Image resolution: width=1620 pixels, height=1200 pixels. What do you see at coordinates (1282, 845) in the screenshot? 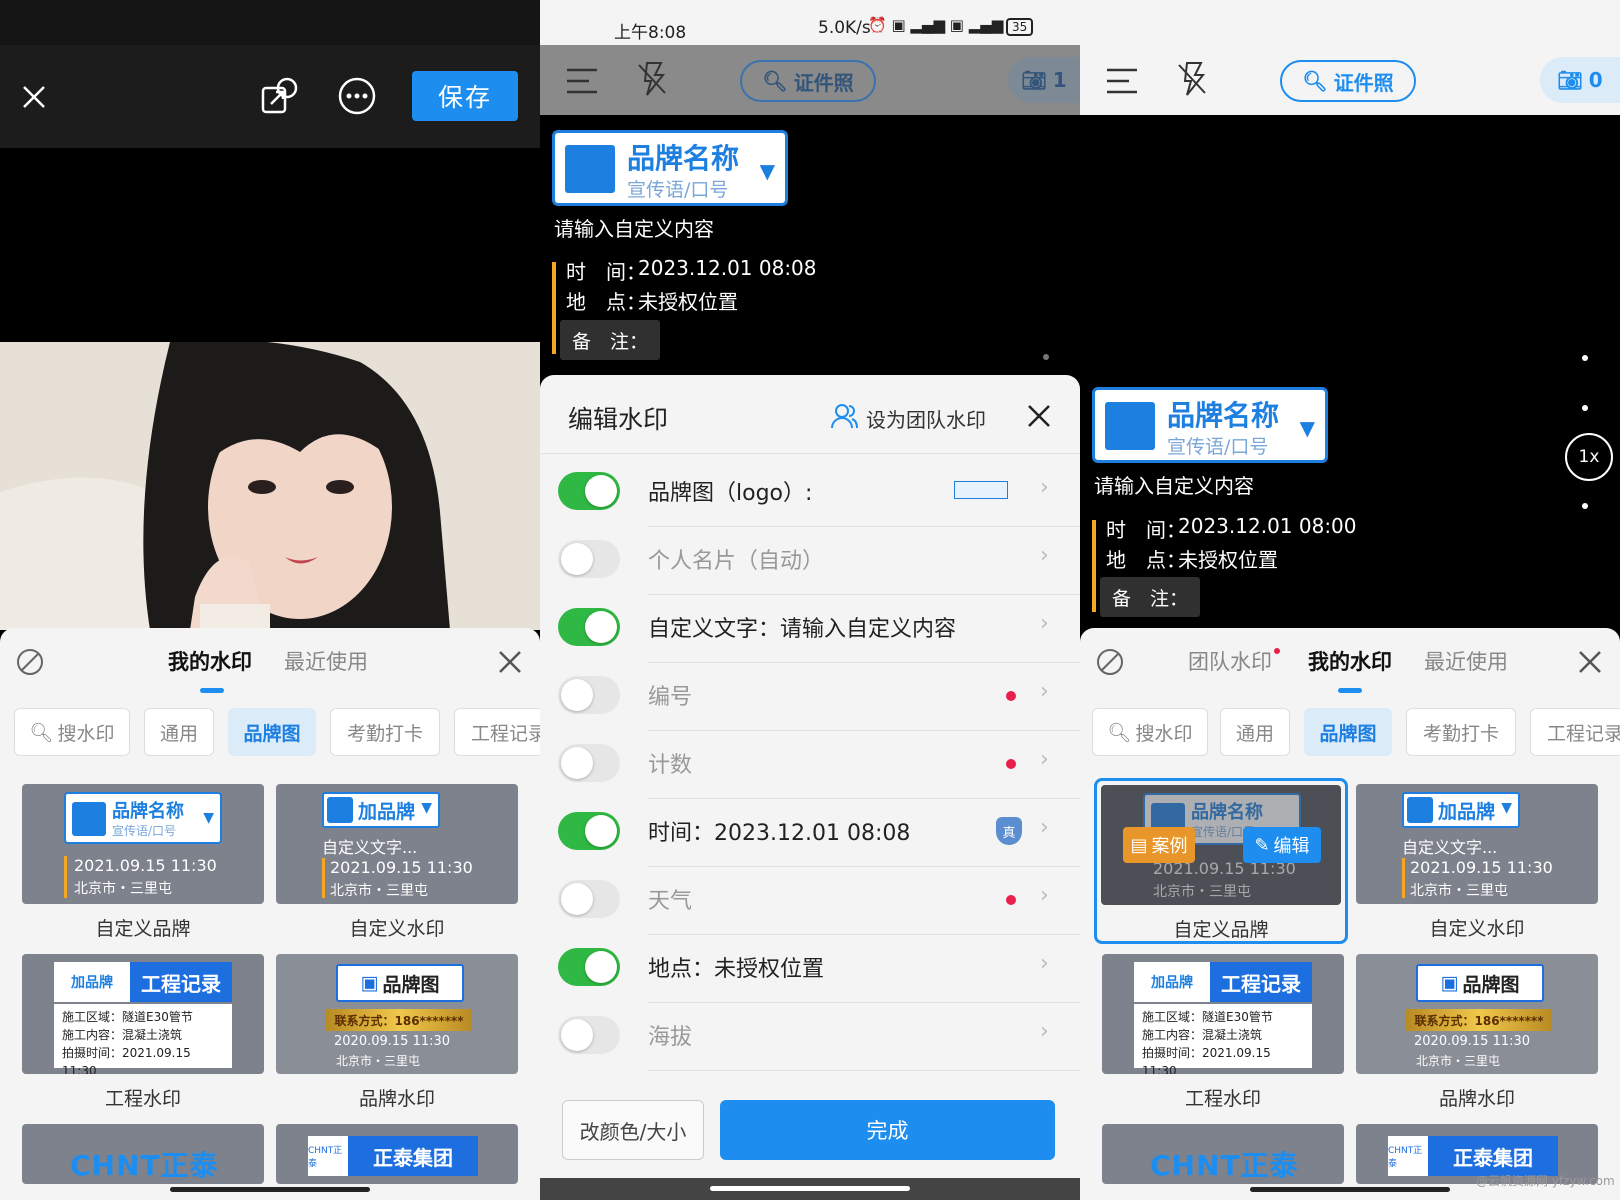
I see `edit-tag: ✎ 编辑` at bounding box center [1282, 845].